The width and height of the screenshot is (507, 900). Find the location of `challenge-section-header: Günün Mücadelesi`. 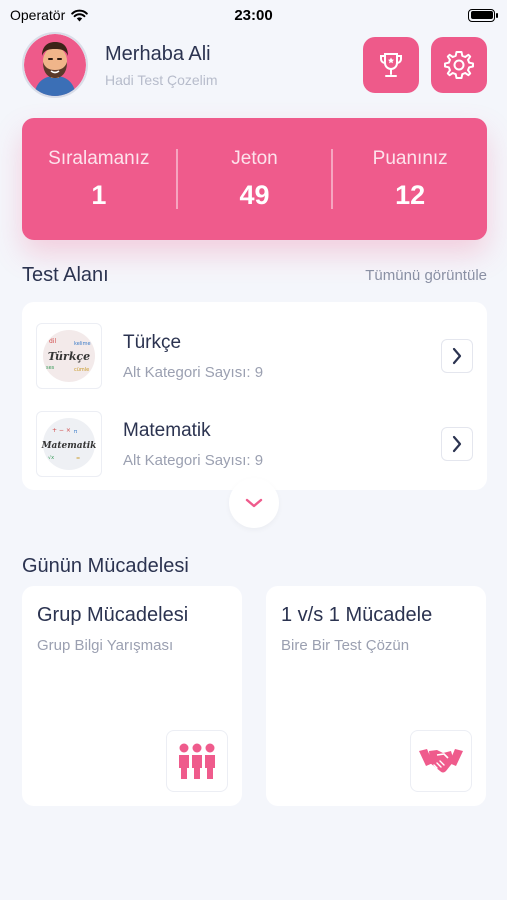

challenge-section-header: Günün Mücadelesi is located at coordinates (254, 566).